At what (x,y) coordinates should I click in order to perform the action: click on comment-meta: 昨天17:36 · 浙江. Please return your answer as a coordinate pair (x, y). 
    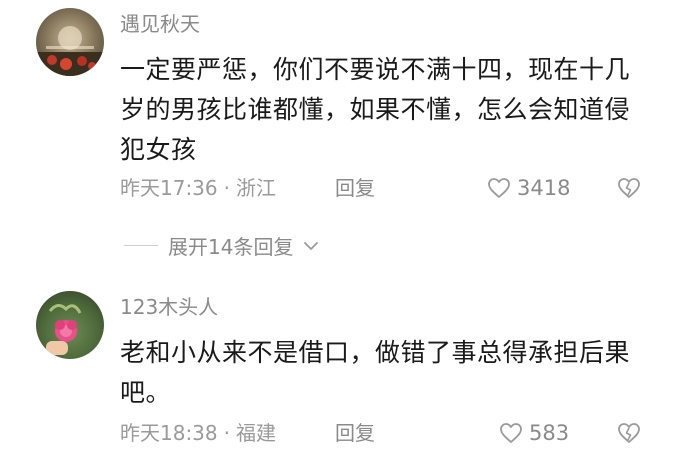
    Looking at the image, I should click on (198, 188).